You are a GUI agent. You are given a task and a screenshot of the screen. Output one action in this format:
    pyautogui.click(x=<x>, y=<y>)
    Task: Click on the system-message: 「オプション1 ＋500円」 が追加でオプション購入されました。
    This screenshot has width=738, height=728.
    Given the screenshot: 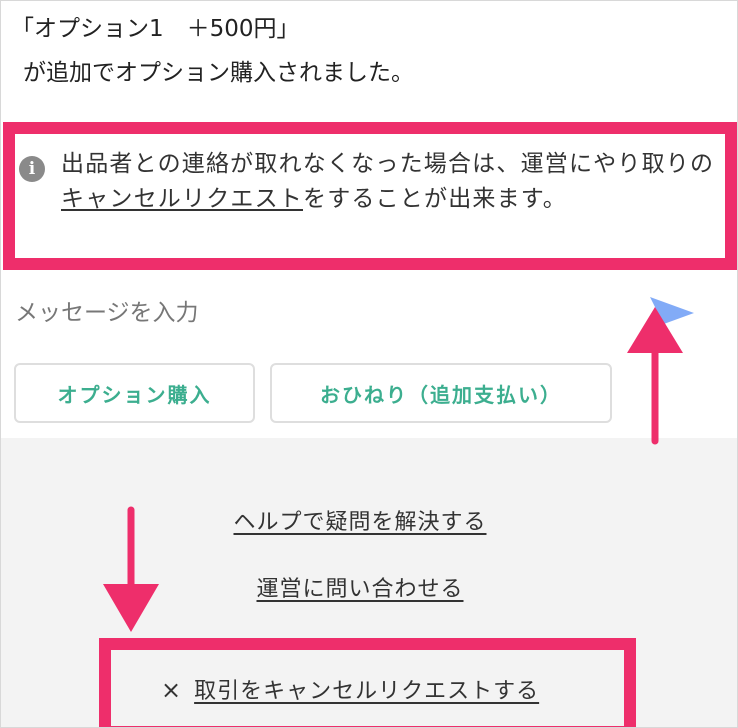 What is the action you would take?
    pyautogui.click(x=212, y=51)
    